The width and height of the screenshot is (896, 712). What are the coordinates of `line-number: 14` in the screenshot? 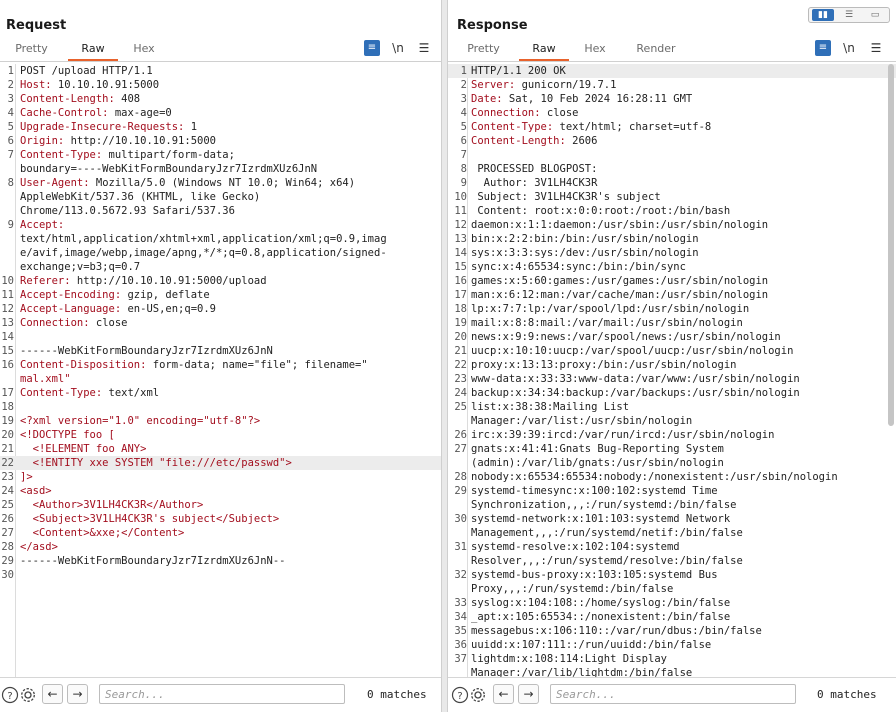 It's located at (460, 253).